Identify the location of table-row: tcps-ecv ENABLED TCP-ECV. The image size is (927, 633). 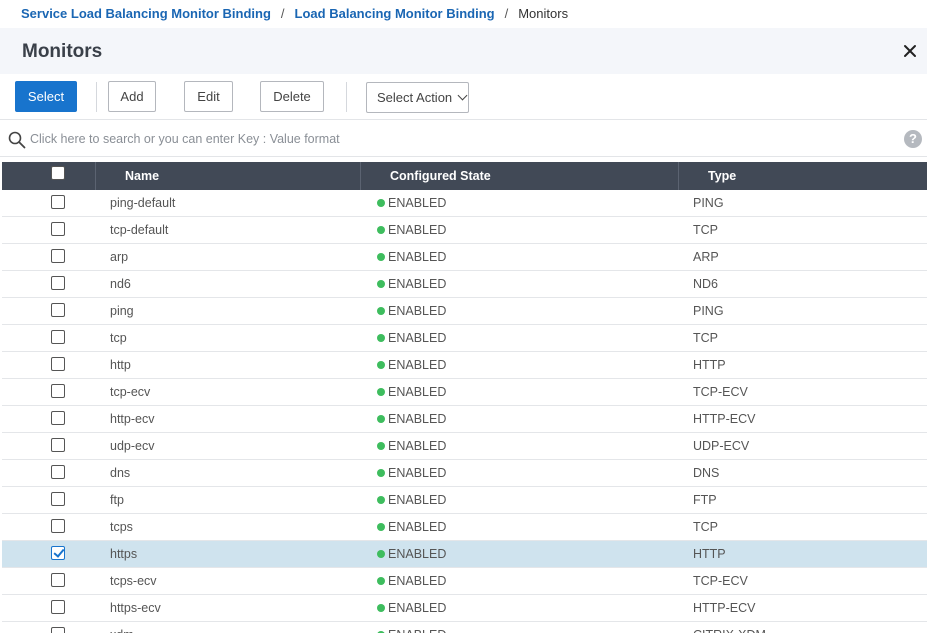
(464, 581).